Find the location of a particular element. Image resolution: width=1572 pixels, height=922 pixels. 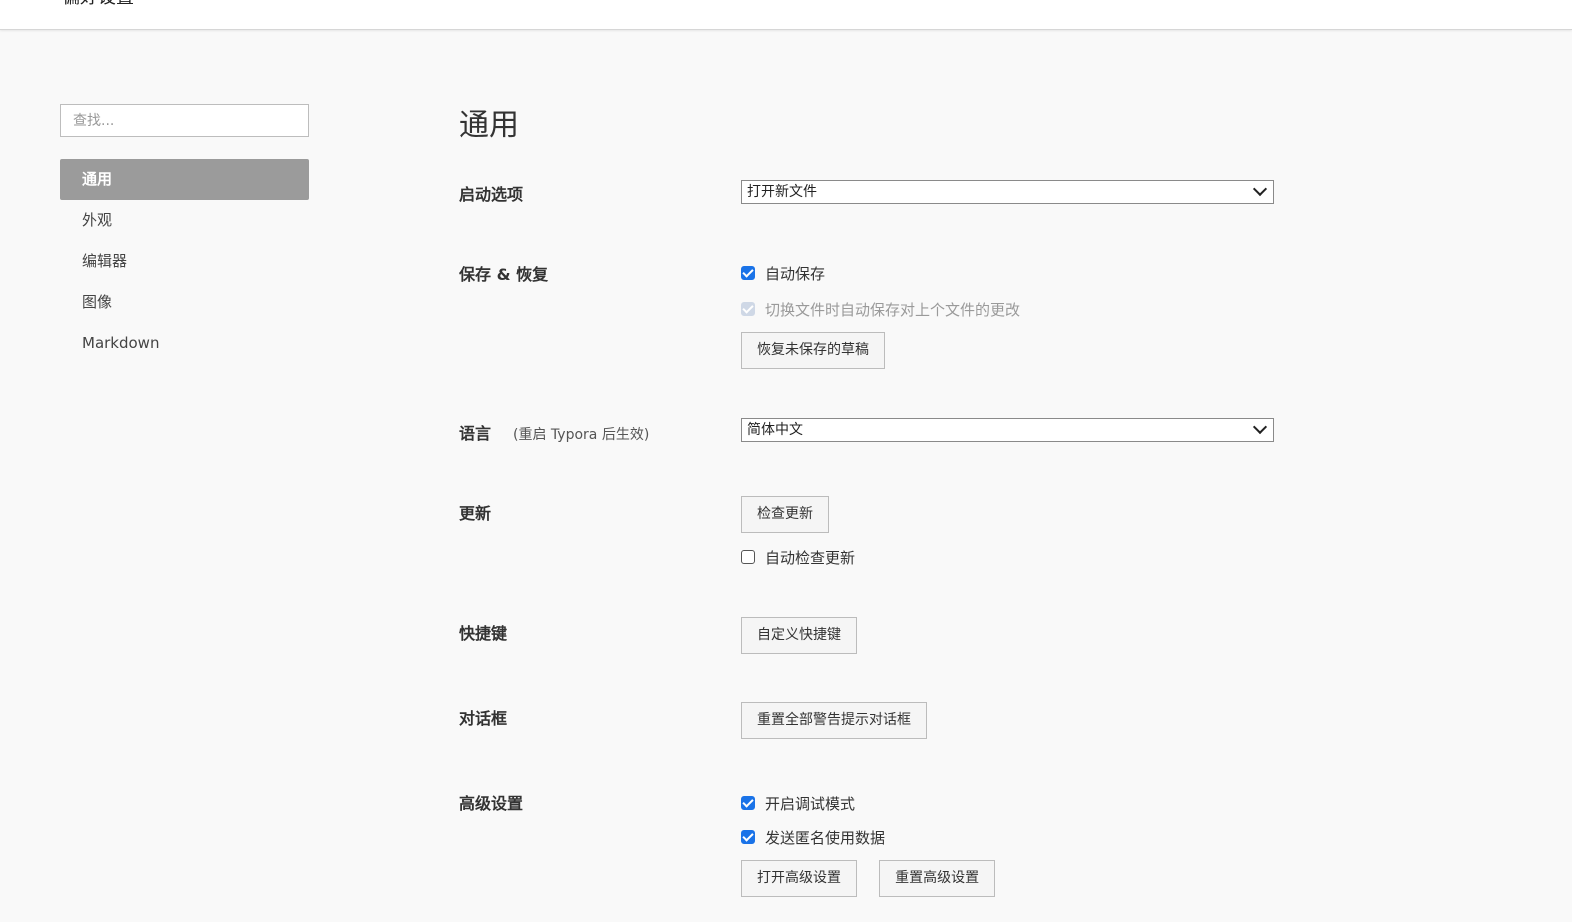

checkbox-unchecked-icon is located at coordinates (748, 557).